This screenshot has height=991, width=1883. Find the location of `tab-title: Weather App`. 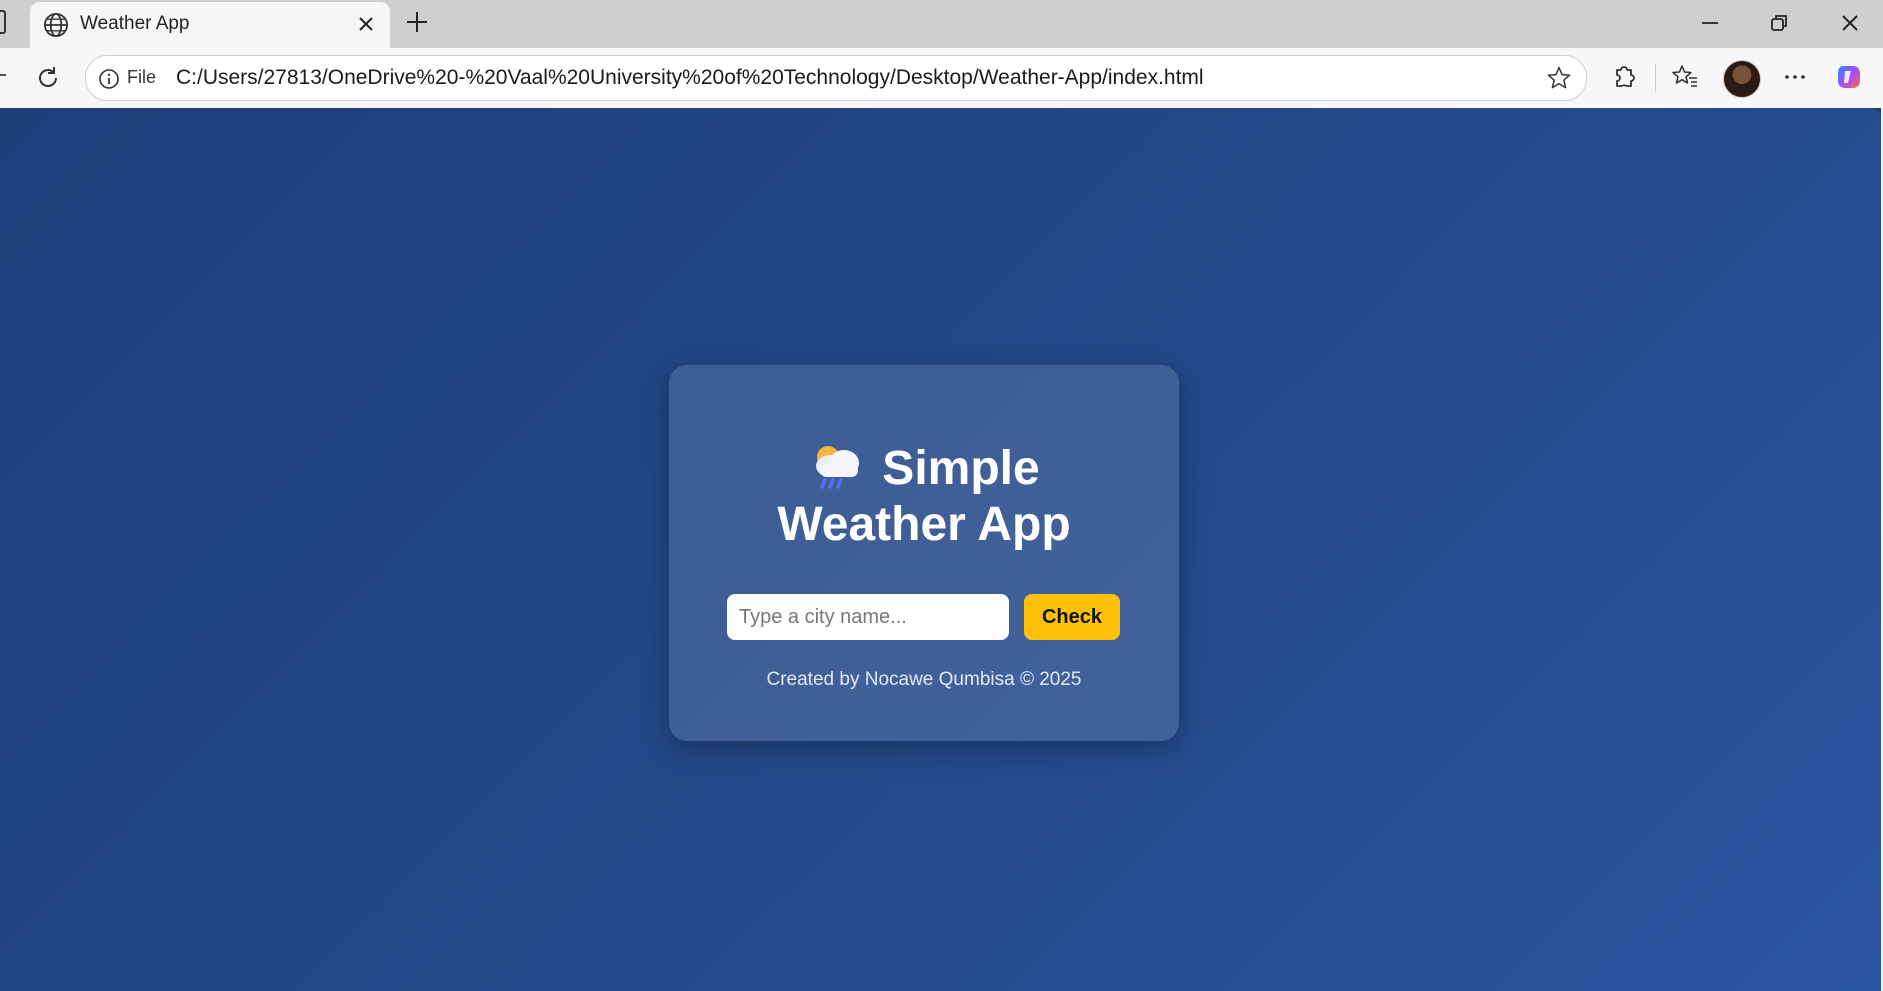

tab-title: Weather App is located at coordinates (135, 23).